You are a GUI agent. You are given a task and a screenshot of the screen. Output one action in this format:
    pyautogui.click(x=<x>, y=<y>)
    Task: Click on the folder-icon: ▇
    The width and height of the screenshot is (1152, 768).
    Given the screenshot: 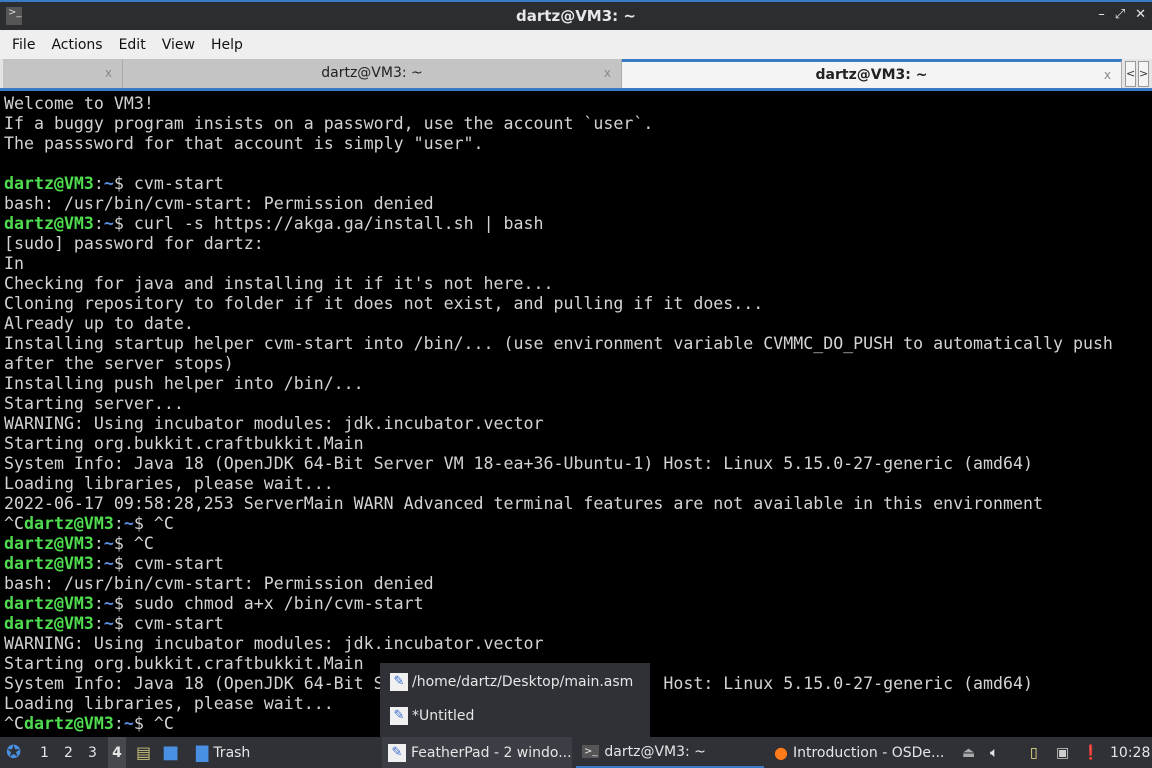 What is the action you would take?
    pyautogui.click(x=202, y=752)
    